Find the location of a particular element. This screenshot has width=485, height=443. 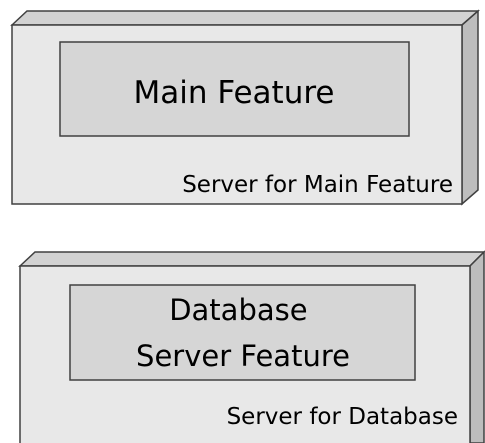

db-server-label: Server for Database is located at coordinates (342, 417).